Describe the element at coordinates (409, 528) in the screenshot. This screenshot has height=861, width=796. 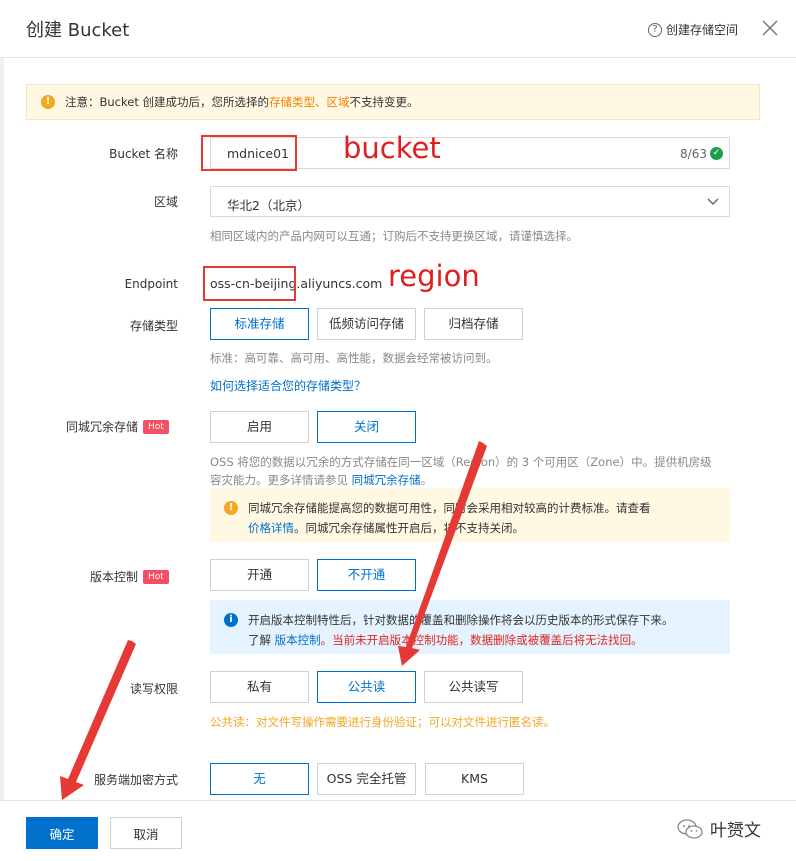
I see `redundancy-warning-text: 。同城冗余存储属性开启后，将不支持关闭。` at that location.